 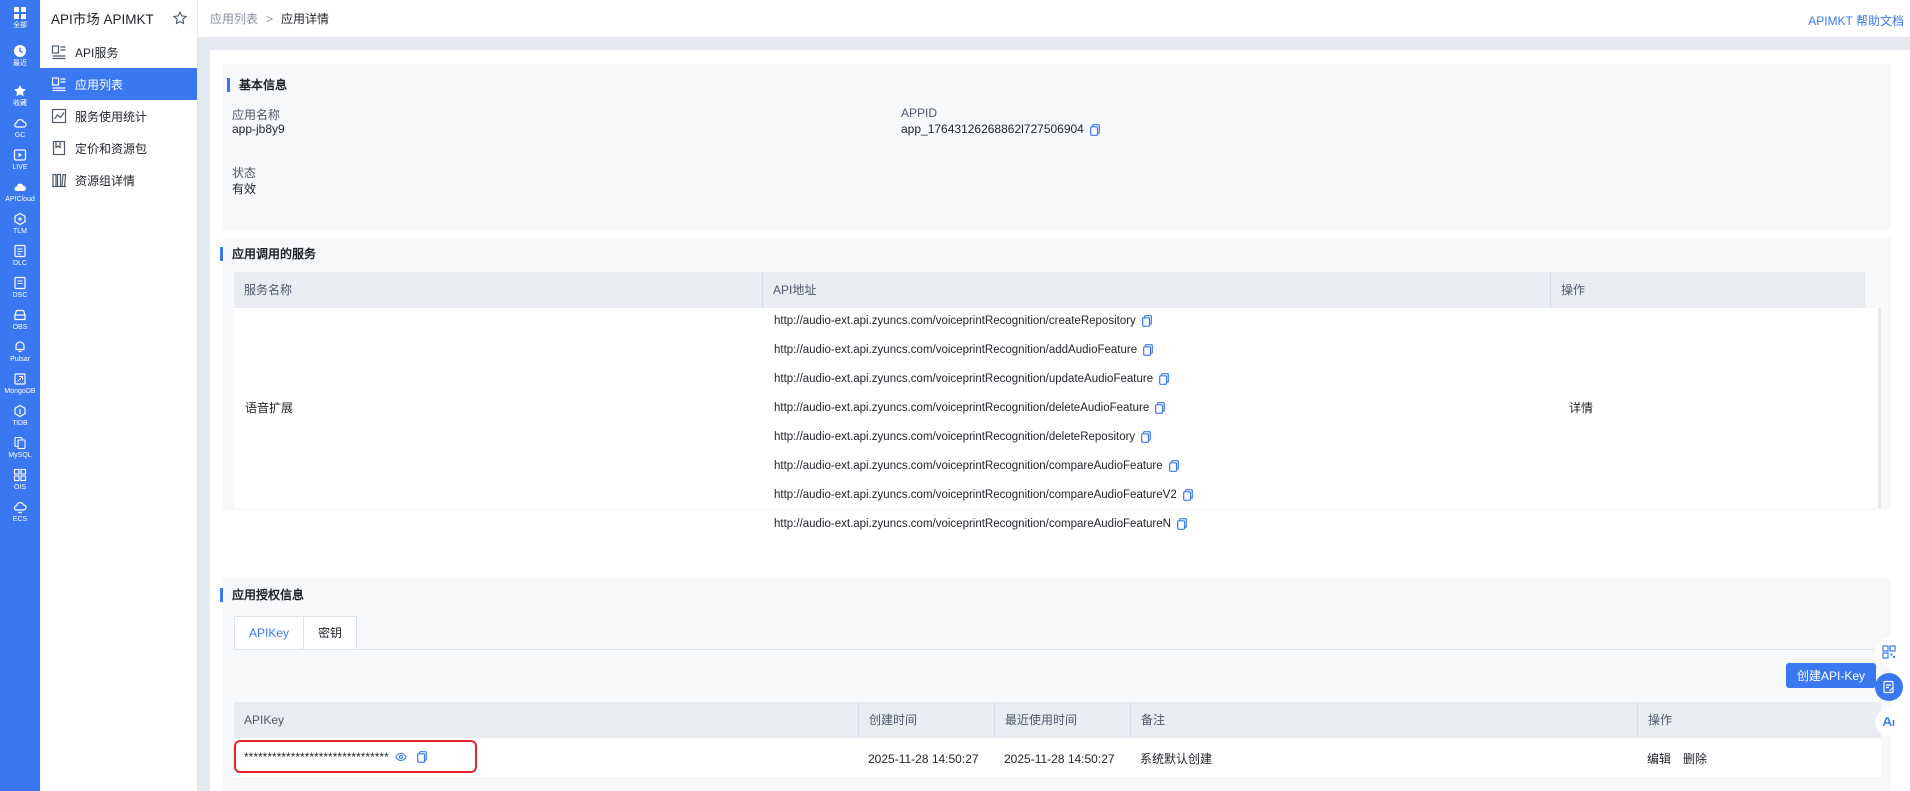 What do you see at coordinates (20, 327) in the screenshot?
I see `rail-label: OBS` at bounding box center [20, 327].